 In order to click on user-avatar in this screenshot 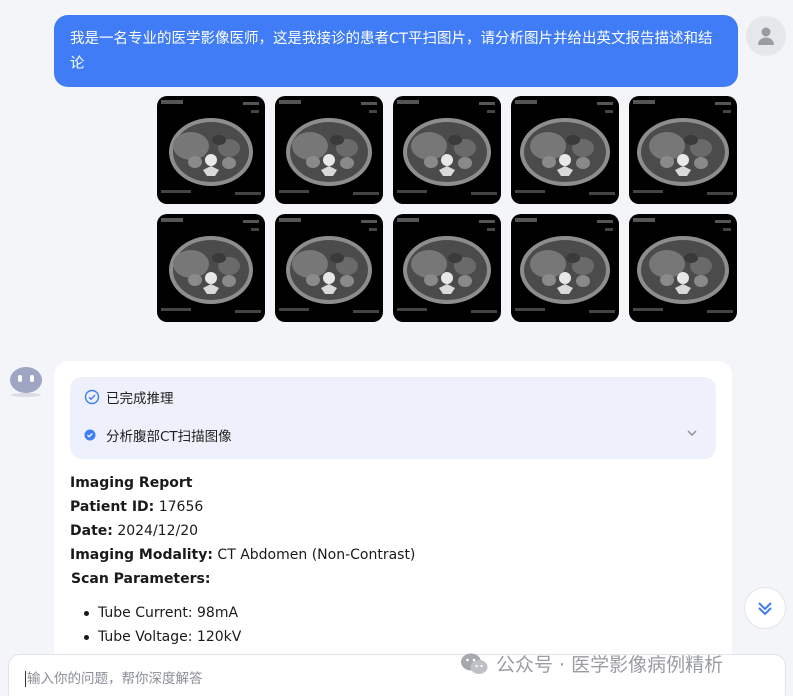, I will do `click(766, 36)`.